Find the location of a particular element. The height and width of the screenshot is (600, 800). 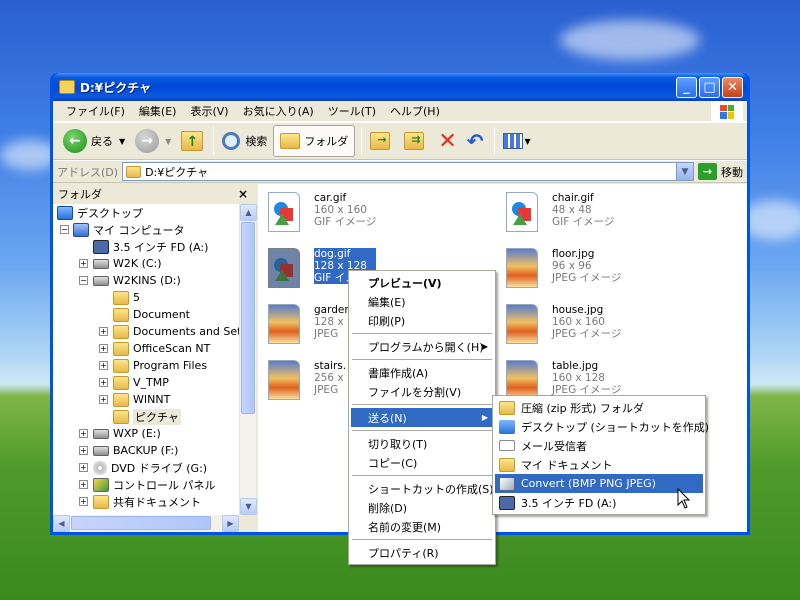

tree-item-label: BACKUP (F:) is located at coordinates (146, 450).